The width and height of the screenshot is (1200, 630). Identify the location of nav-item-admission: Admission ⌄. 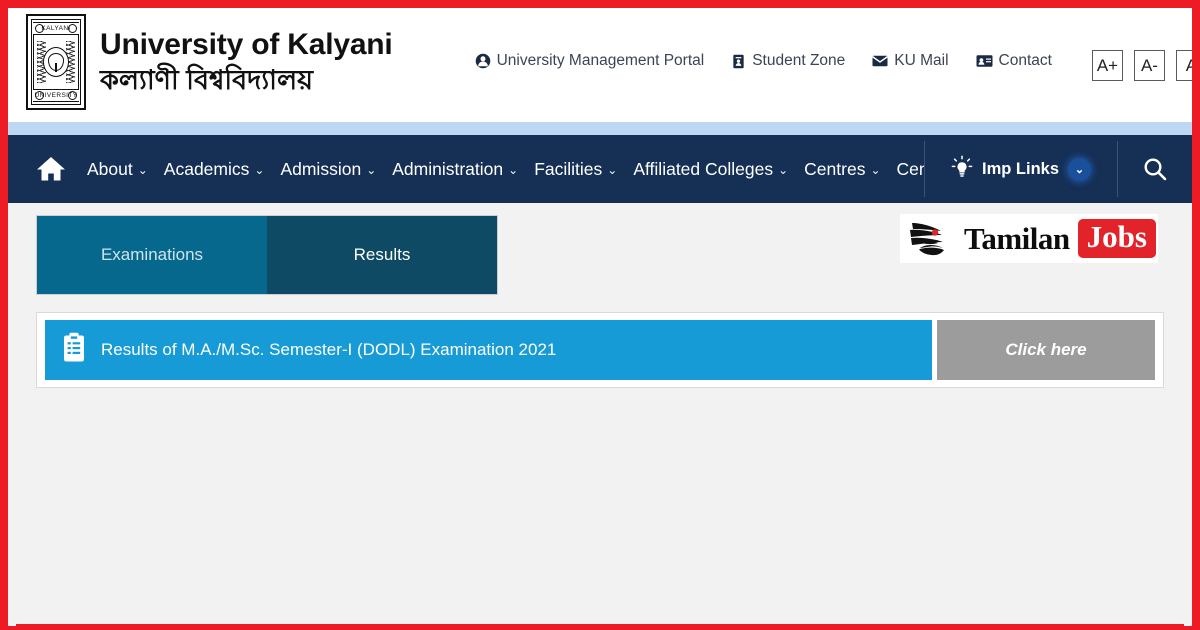
(328, 169).